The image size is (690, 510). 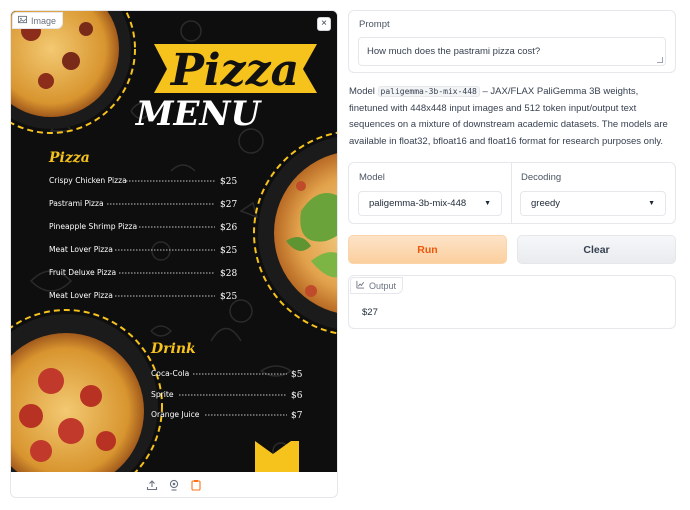 I want to click on image-toolbar, so click(x=174, y=485).